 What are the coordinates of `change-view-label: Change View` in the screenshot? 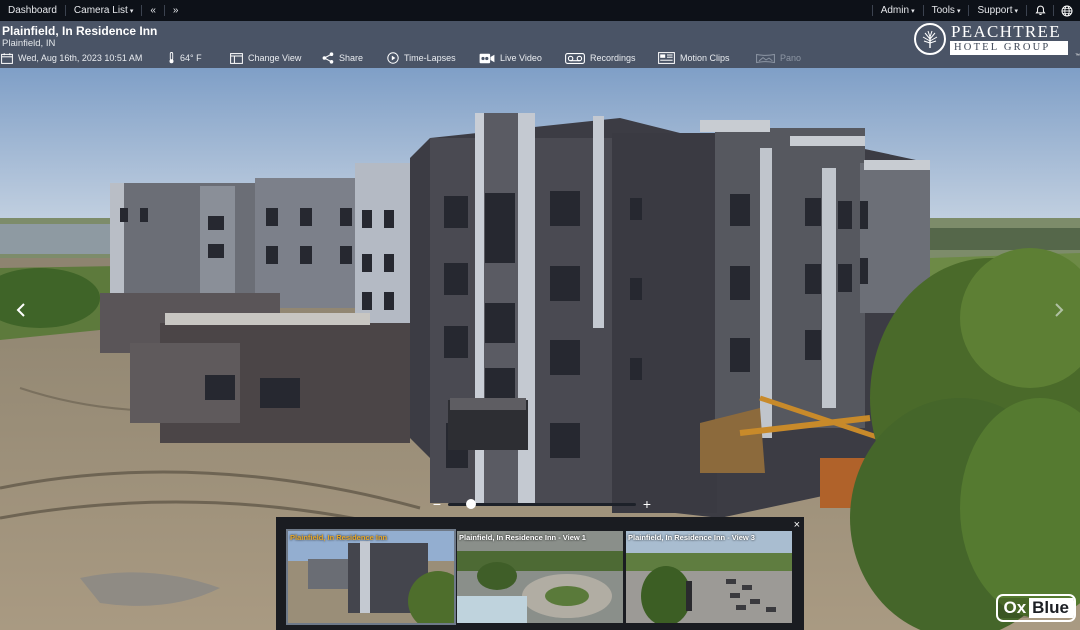 It's located at (275, 58).